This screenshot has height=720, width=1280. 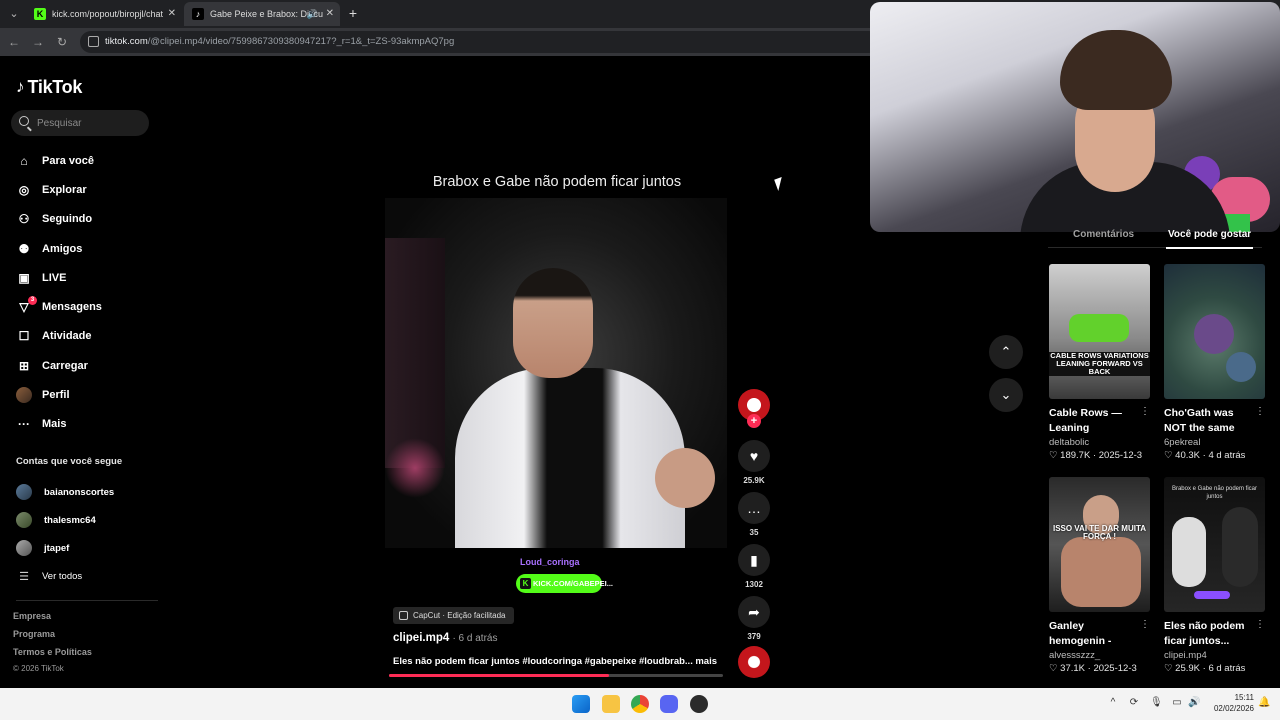 I want to click on heart-icon: ♥, so click(x=754, y=456).